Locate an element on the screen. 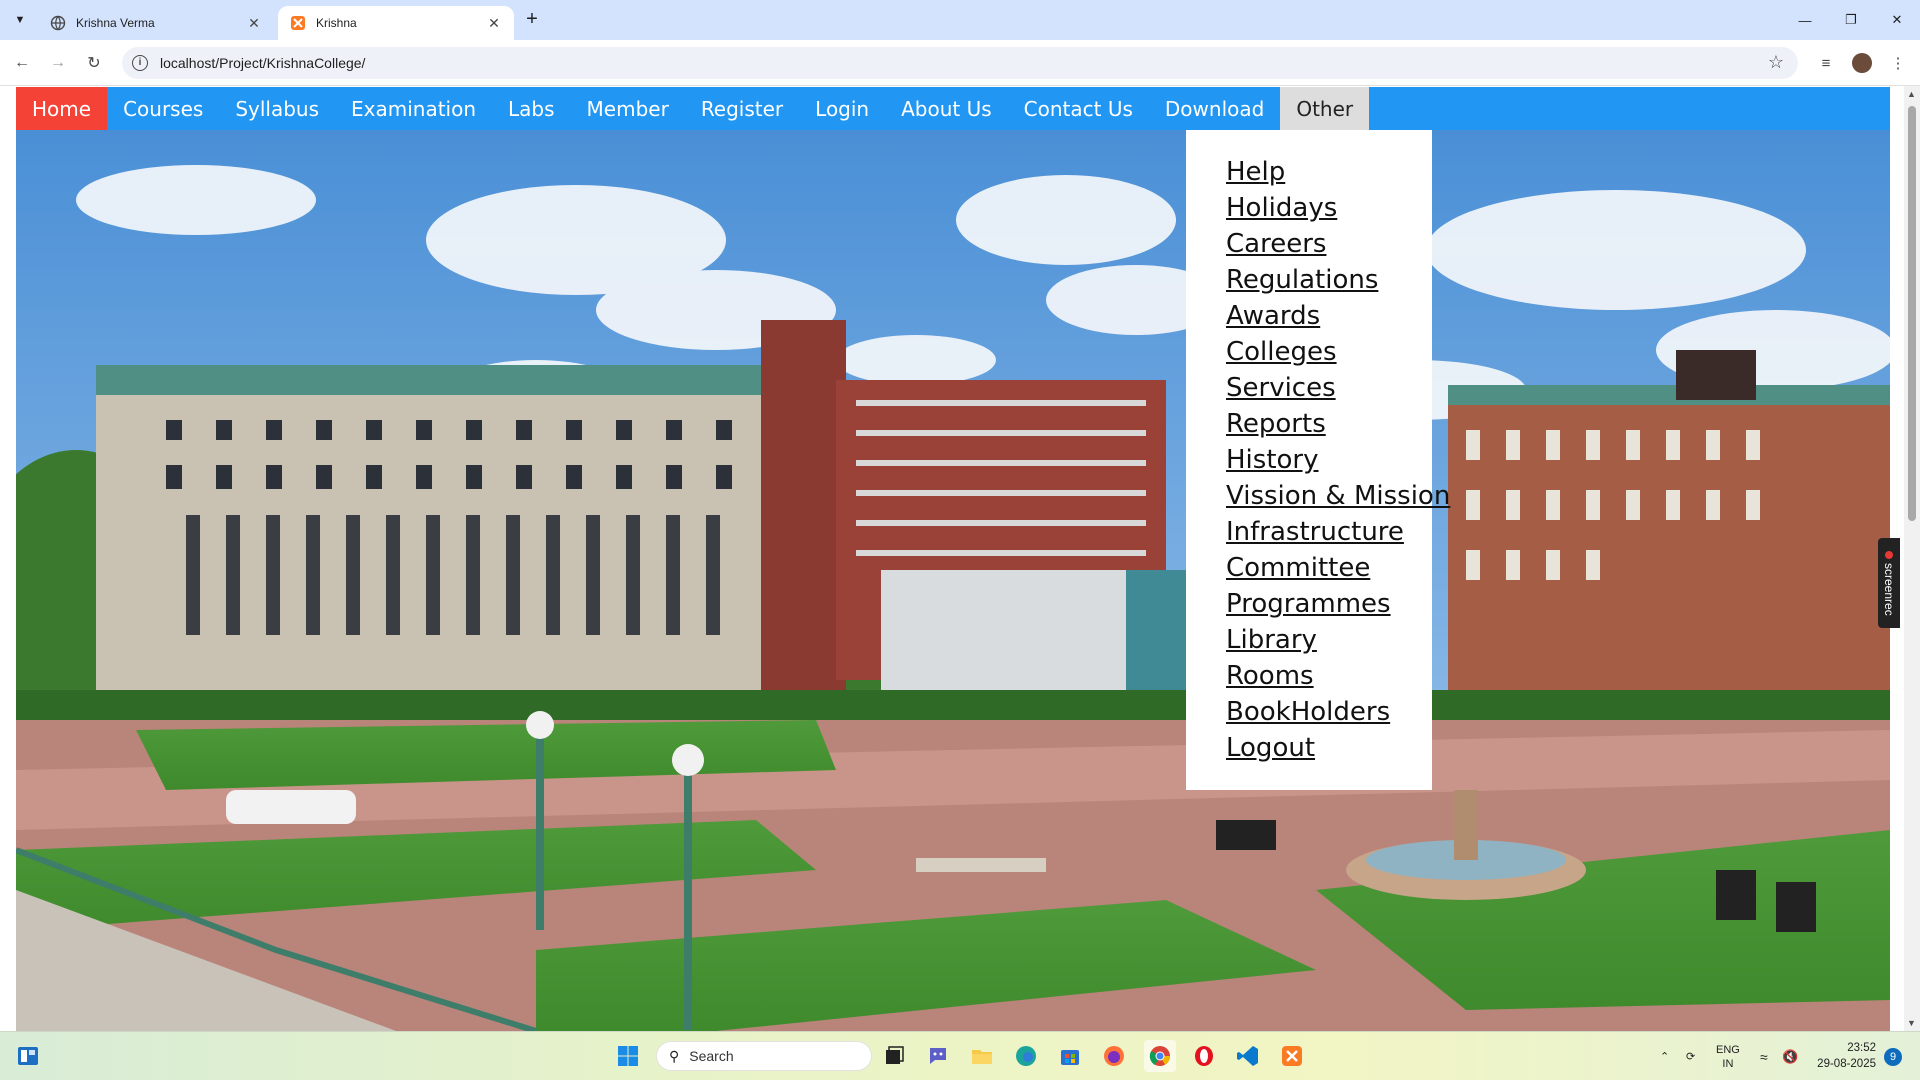  nav-member: Member is located at coordinates (628, 108).